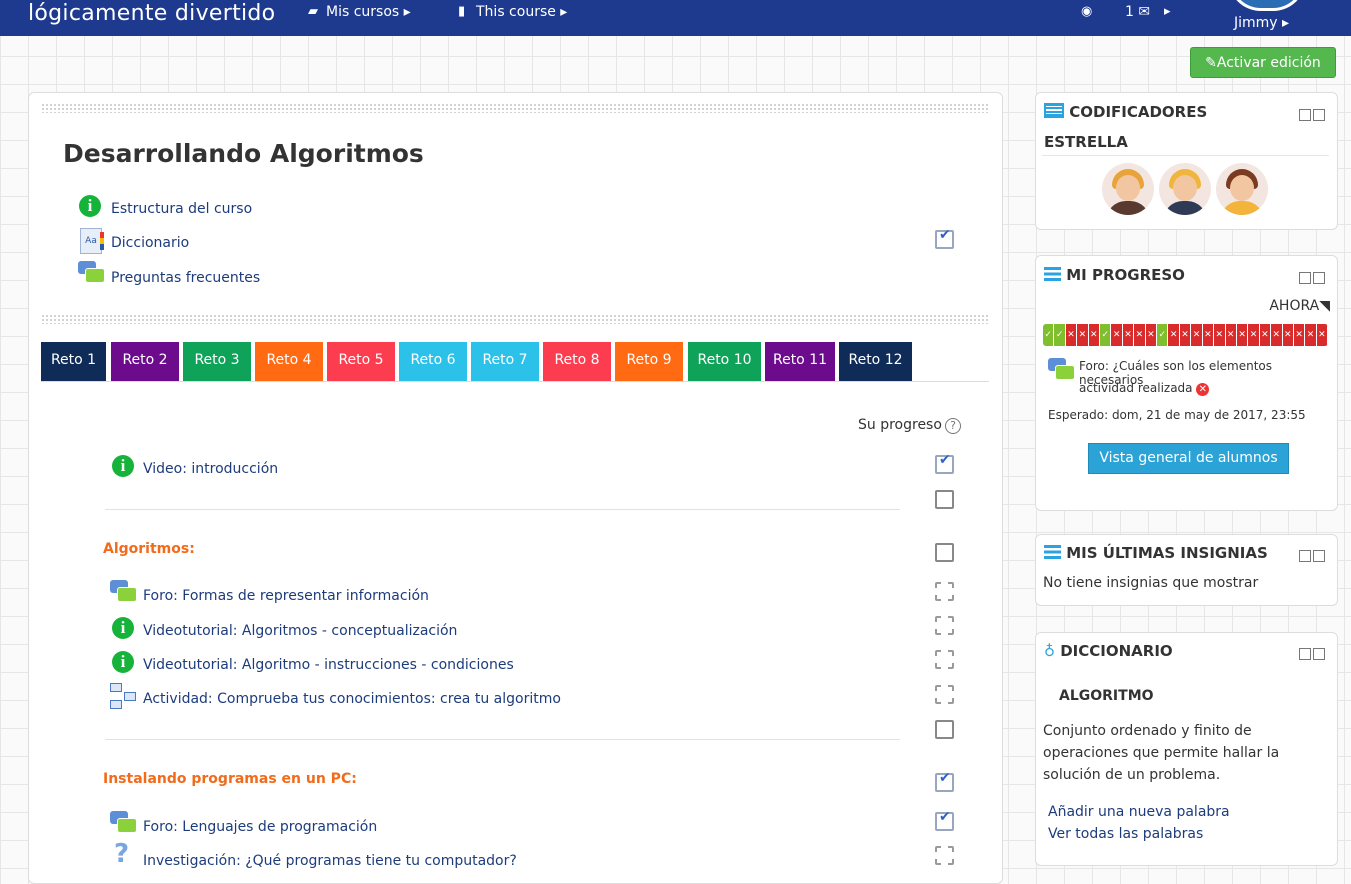 This screenshot has height=884, width=1351. What do you see at coordinates (361, 361) in the screenshot?
I see `tab-reto-5: Reto 5` at bounding box center [361, 361].